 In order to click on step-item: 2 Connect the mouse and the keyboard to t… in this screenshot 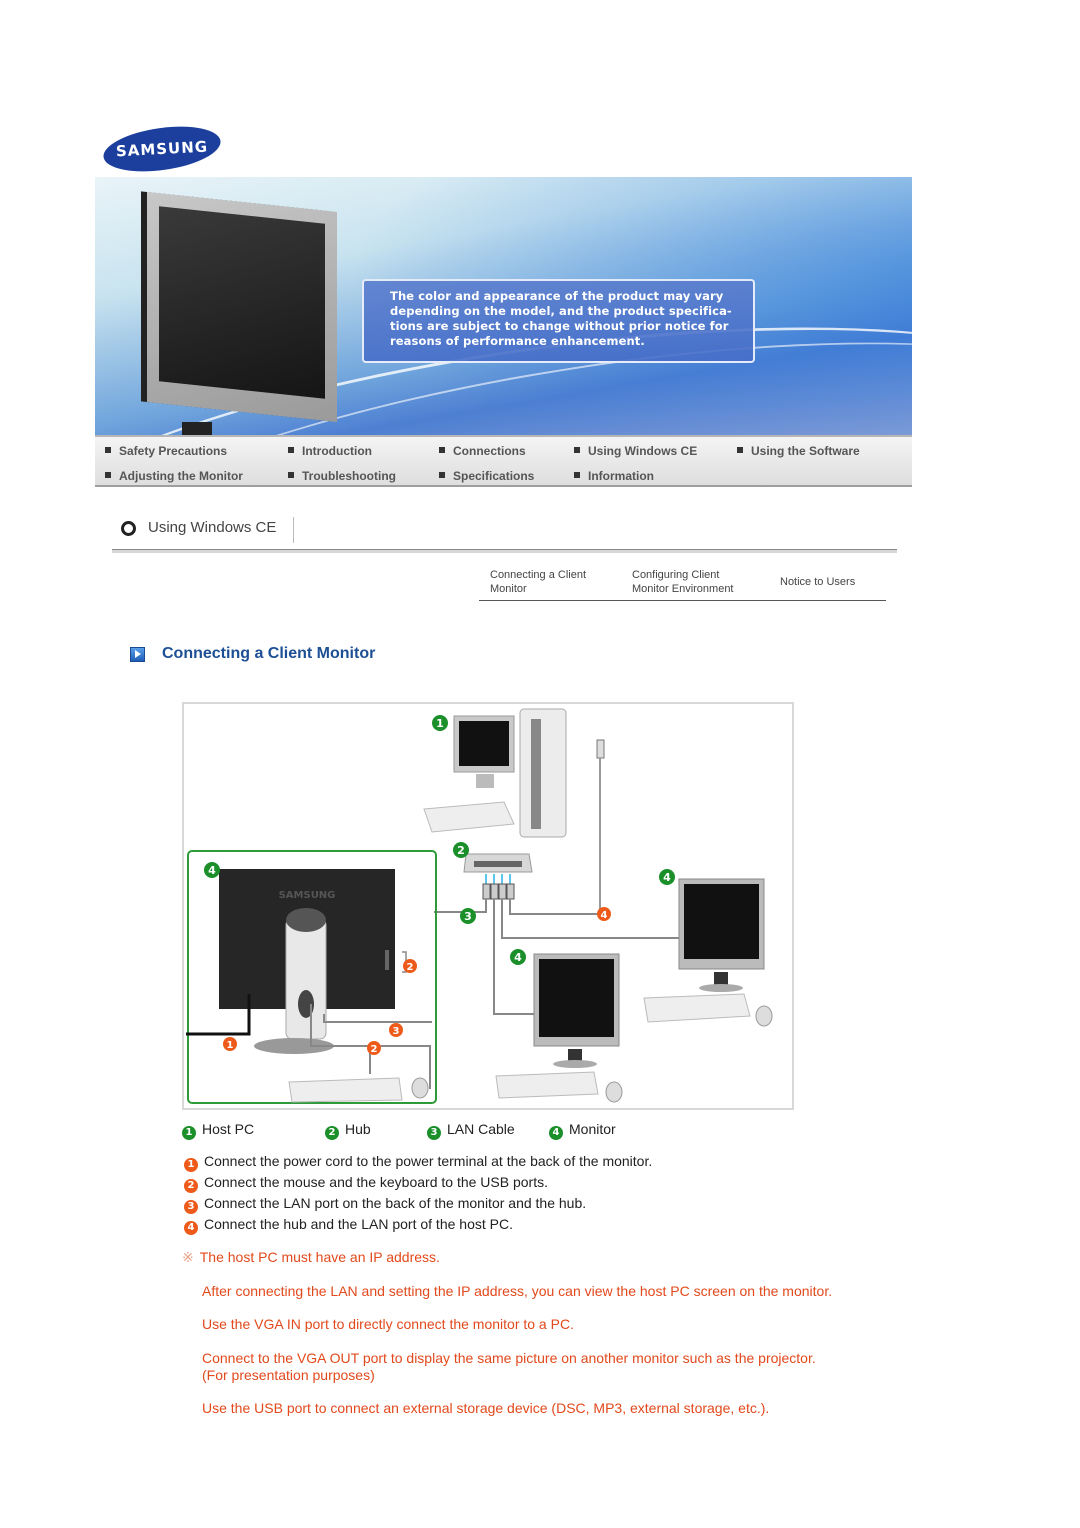, I will do `click(418, 1182)`.